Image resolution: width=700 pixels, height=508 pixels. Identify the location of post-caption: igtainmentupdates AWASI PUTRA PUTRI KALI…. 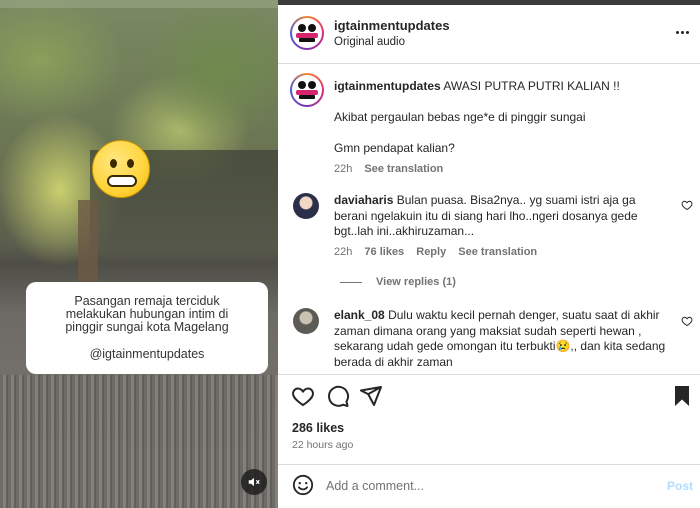
(509, 128).